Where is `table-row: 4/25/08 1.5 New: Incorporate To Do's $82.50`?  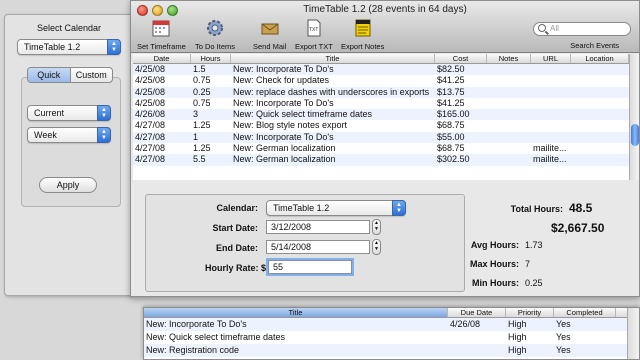
table-row: 4/25/08 1.5 New: Incorporate To Do's $82.50 is located at coordinates (381, 70).